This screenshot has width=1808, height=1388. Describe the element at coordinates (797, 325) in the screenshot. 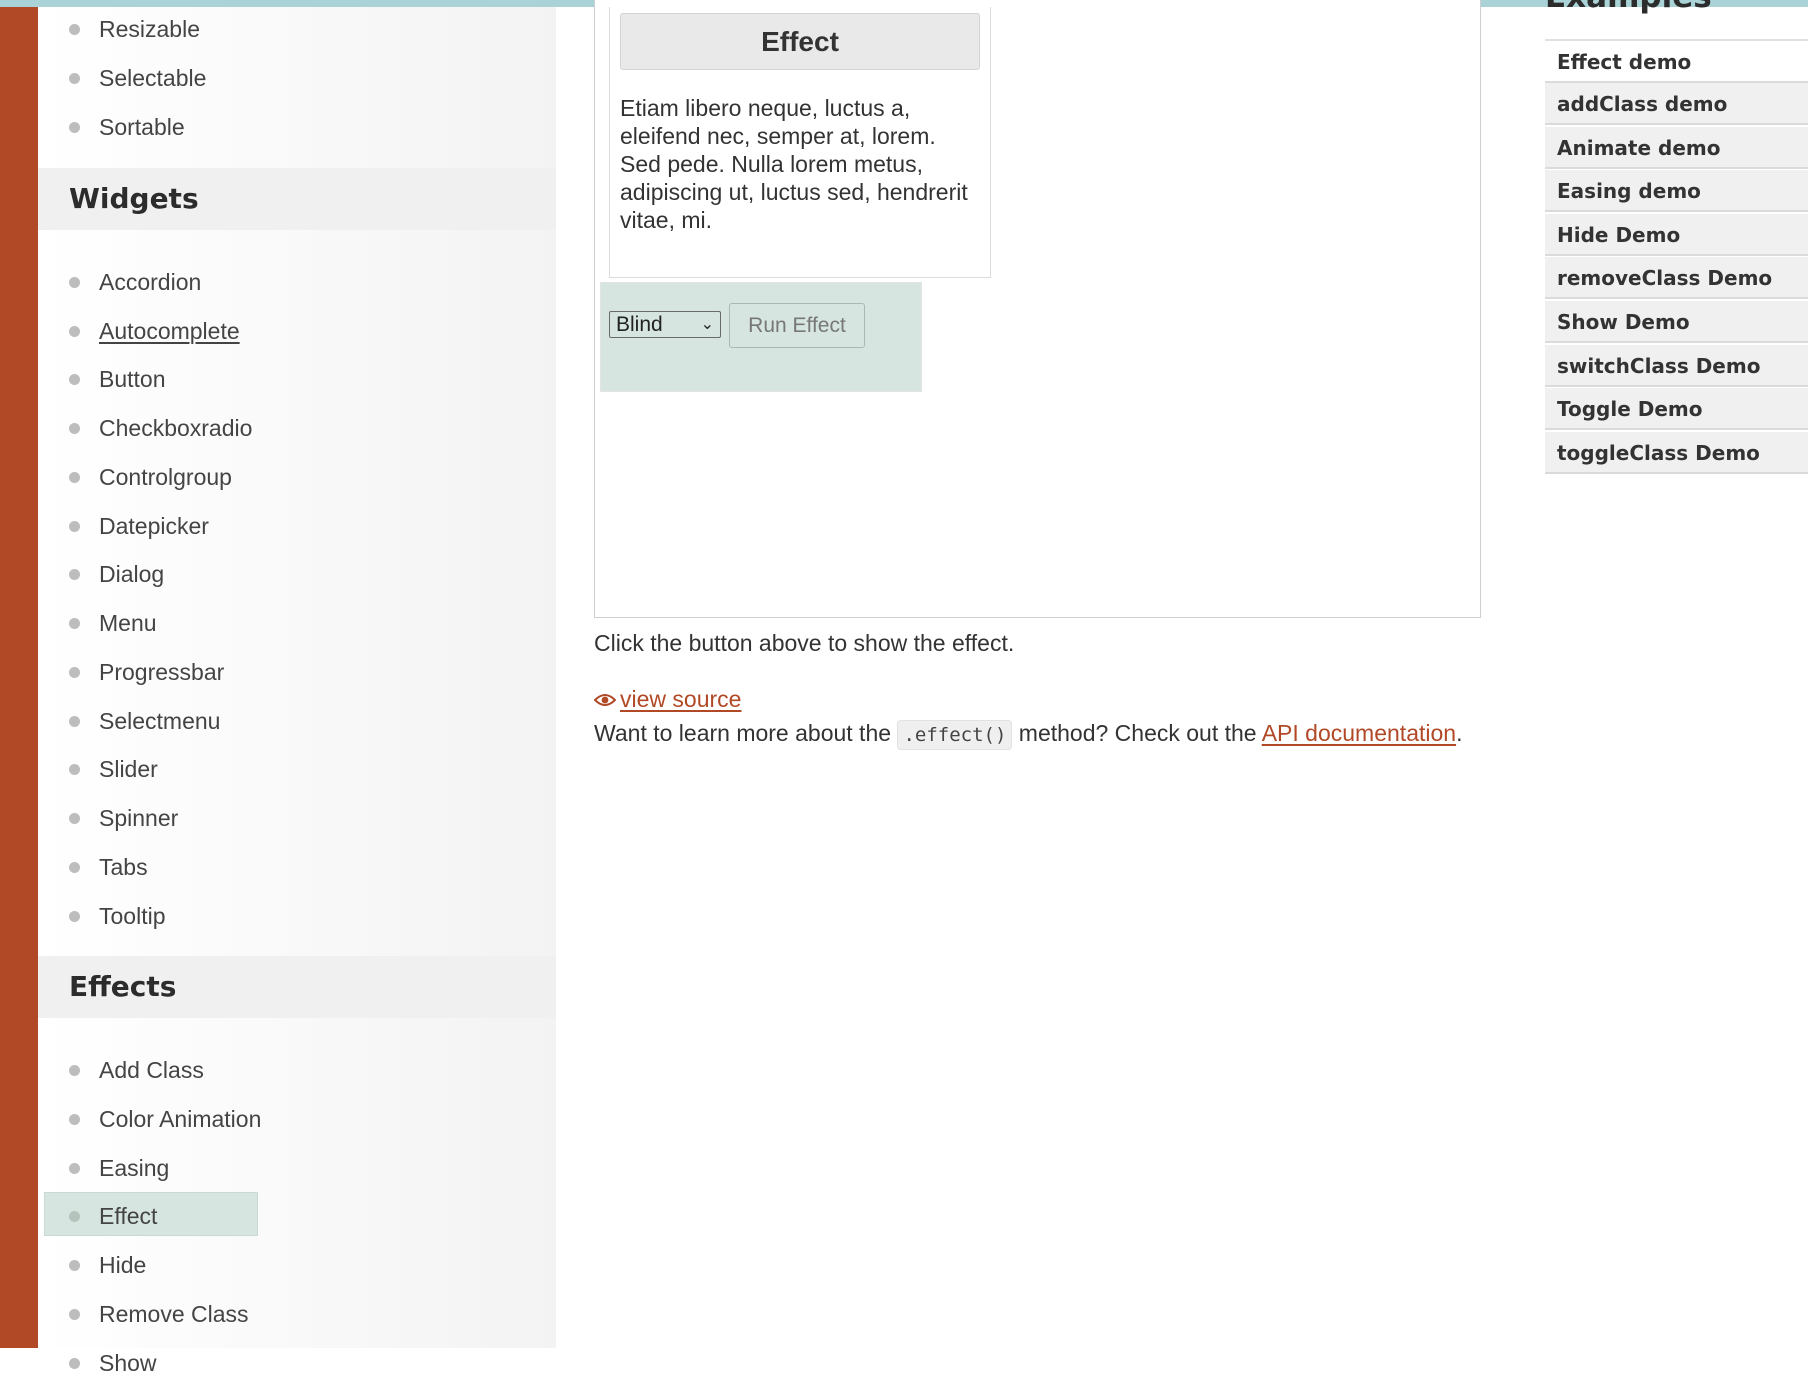

I see `run-effect-button: Run Effect` at that location.